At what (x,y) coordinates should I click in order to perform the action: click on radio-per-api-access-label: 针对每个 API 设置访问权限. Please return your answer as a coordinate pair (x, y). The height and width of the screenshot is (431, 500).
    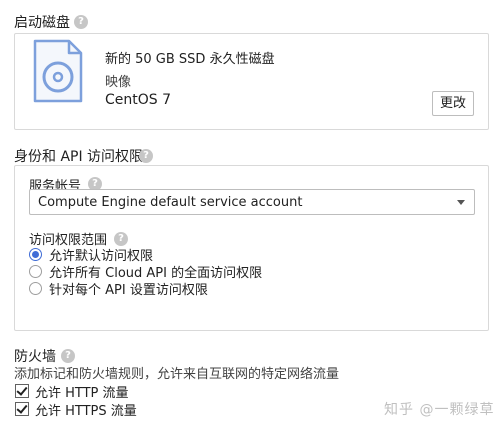
    Looking at the image, I should click on (128, 290).